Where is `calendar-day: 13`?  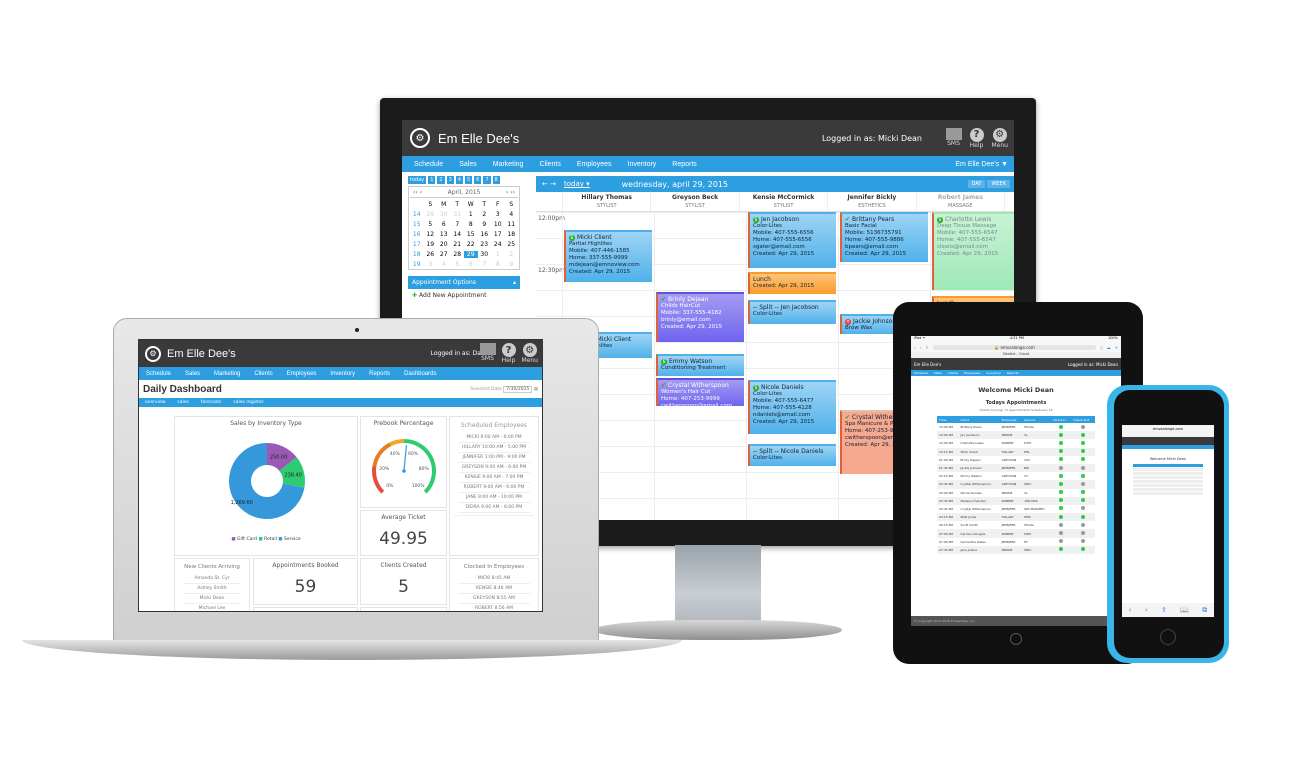 calendar-day: 13 is located at coordinates (444, 234).